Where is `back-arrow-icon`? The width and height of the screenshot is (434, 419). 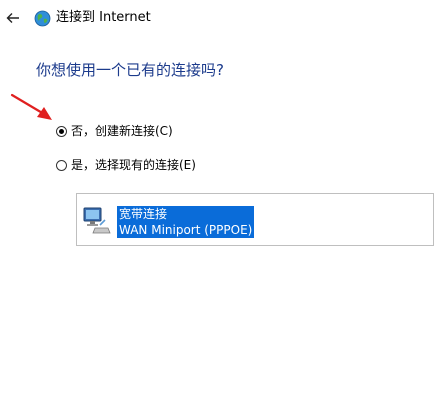 back-arrow-icon is located at coordinates (12, 18).